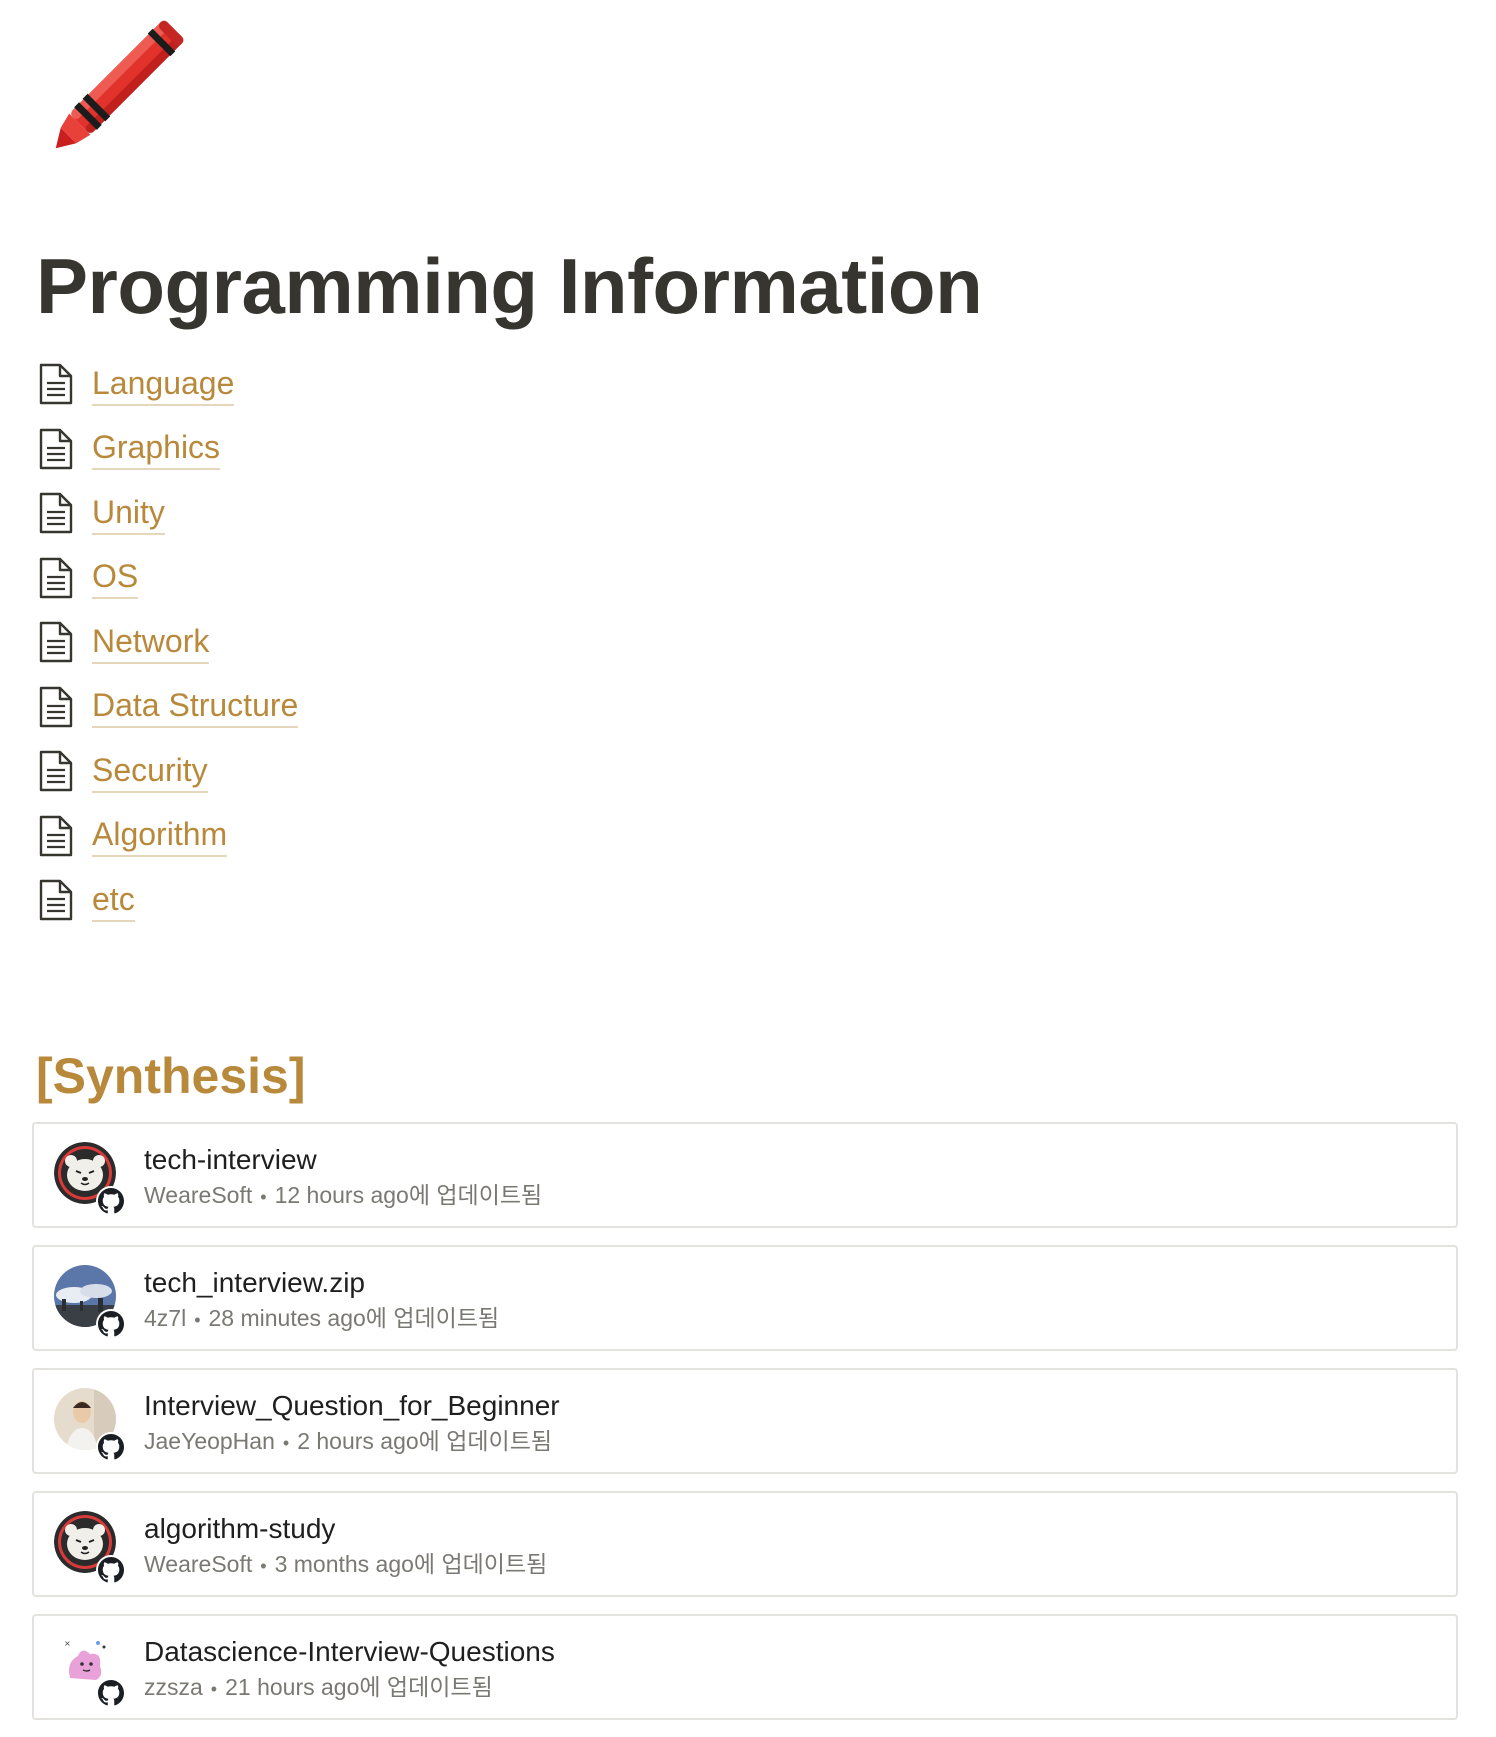 The width and height of the screenshot is (1496, 1737). I want to click on subpage-link-network: Network, so click(388, 642).